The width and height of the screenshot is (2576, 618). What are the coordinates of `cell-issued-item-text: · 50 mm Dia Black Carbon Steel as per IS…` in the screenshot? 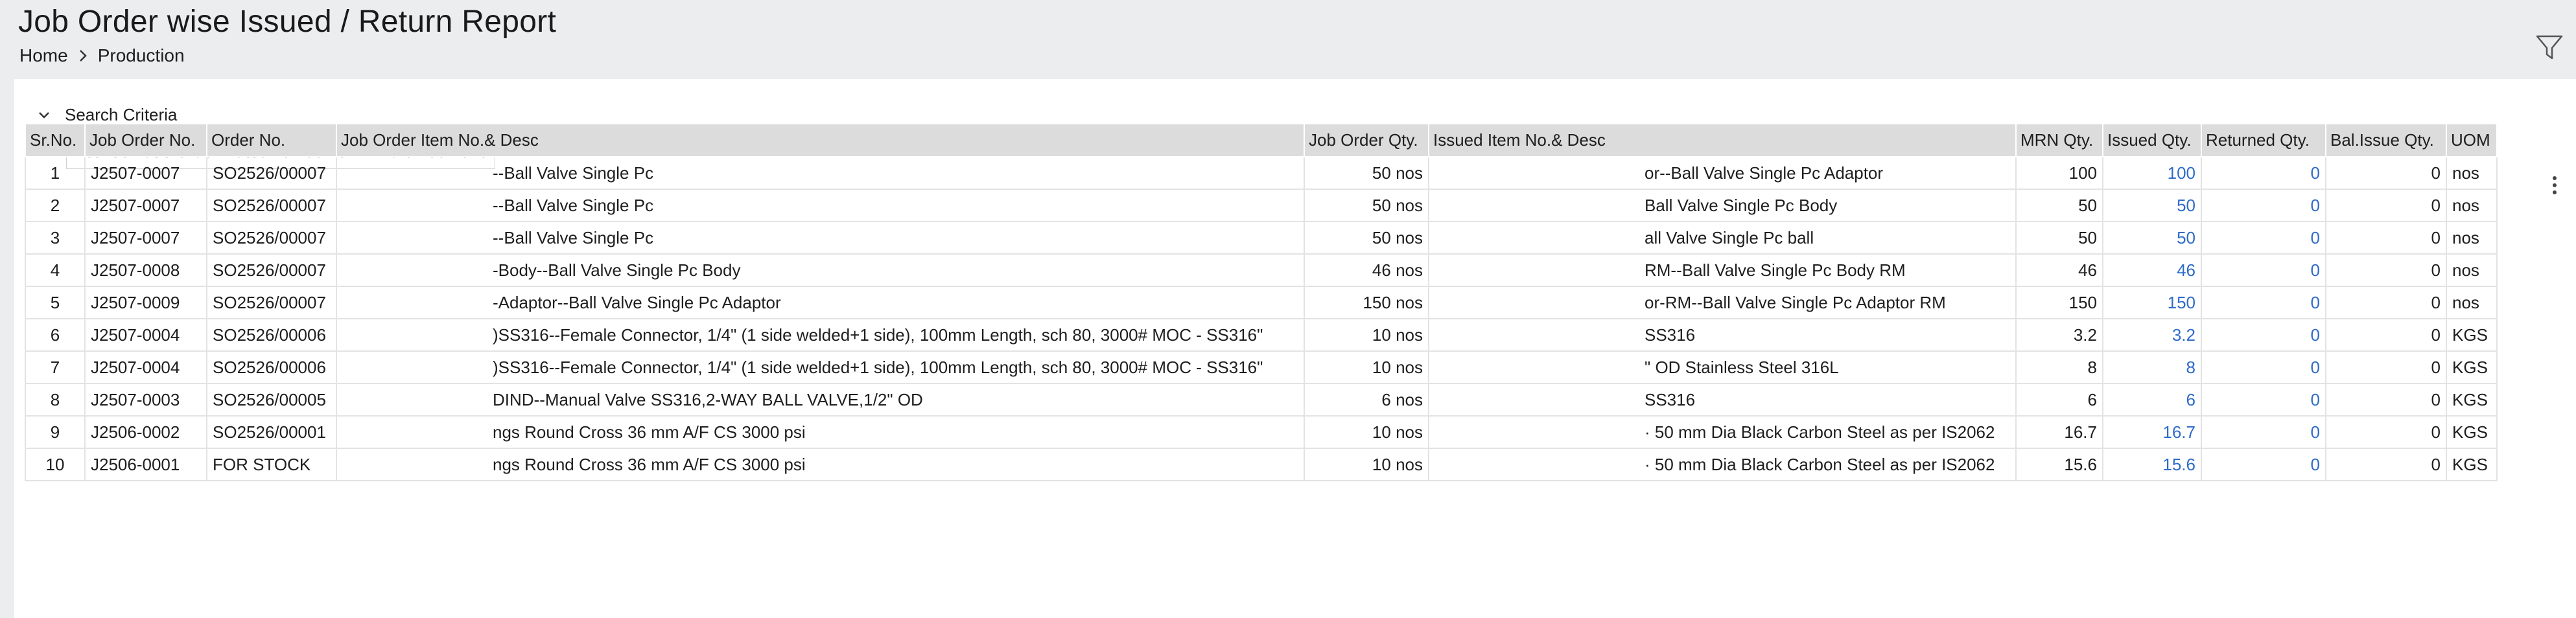 It's located at (1820, 464).